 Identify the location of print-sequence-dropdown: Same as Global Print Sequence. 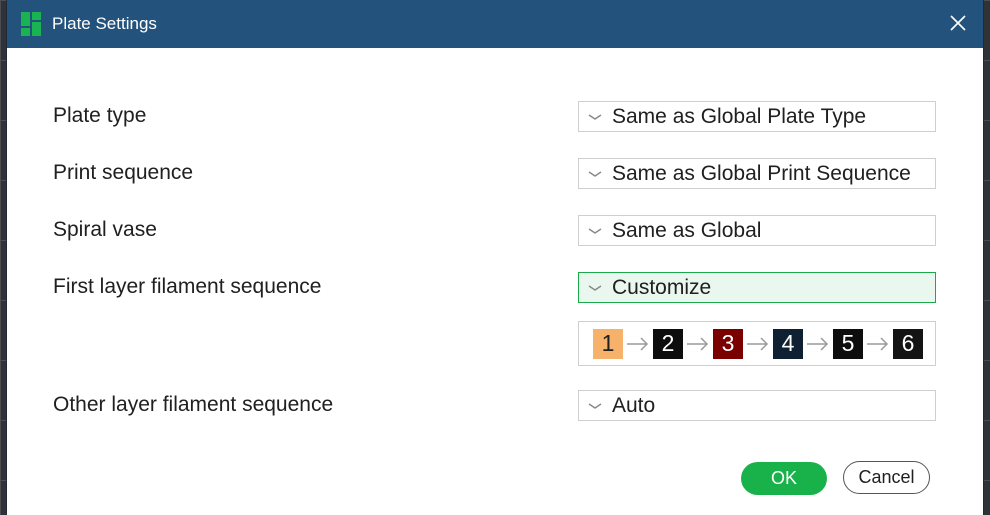
(757, 173).